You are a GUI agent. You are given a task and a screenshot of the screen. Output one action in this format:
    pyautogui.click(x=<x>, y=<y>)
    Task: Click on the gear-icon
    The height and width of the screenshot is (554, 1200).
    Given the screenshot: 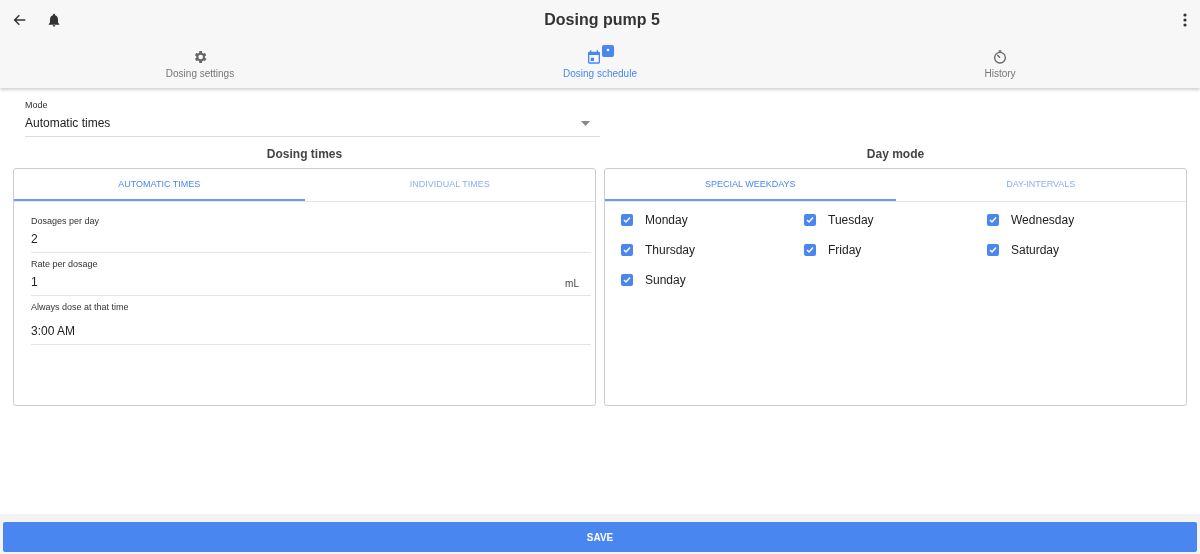 What is the action you would take?
    pyautogui.click(x=200, y=57)
    